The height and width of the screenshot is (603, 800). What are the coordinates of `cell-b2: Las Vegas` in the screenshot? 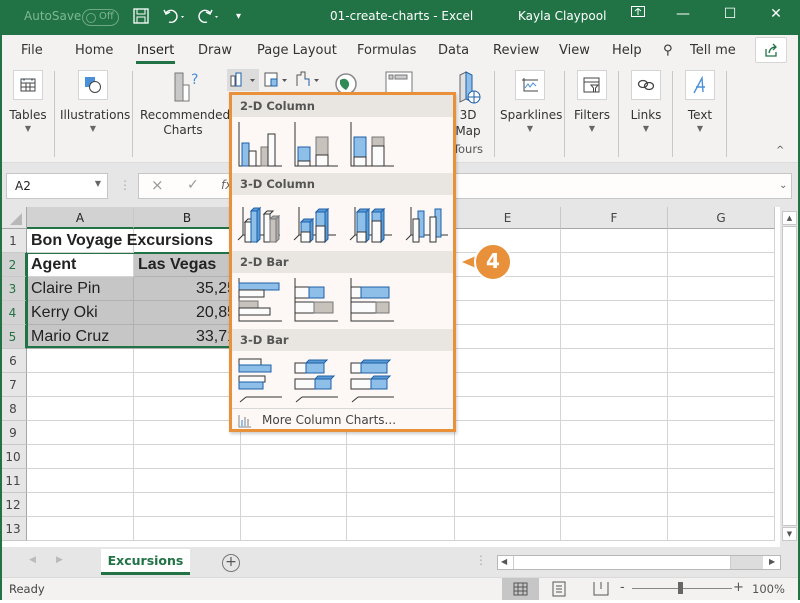 It's located at (187, 265).